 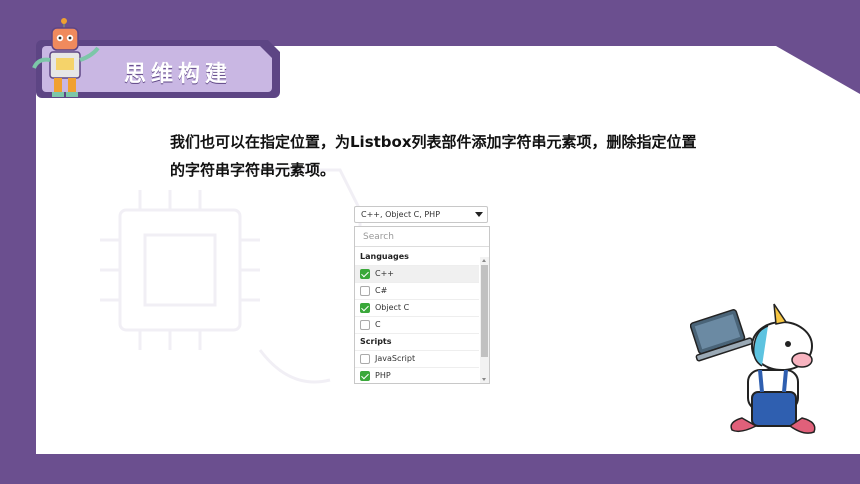 I want to click on list-item-label: C, so click(x=378, y=324).